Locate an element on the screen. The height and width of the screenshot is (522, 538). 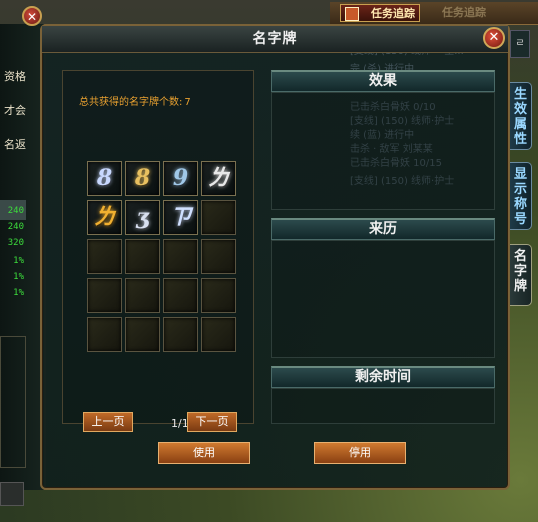
effect-section-header: 效果 is located at coordinates (383, 81).